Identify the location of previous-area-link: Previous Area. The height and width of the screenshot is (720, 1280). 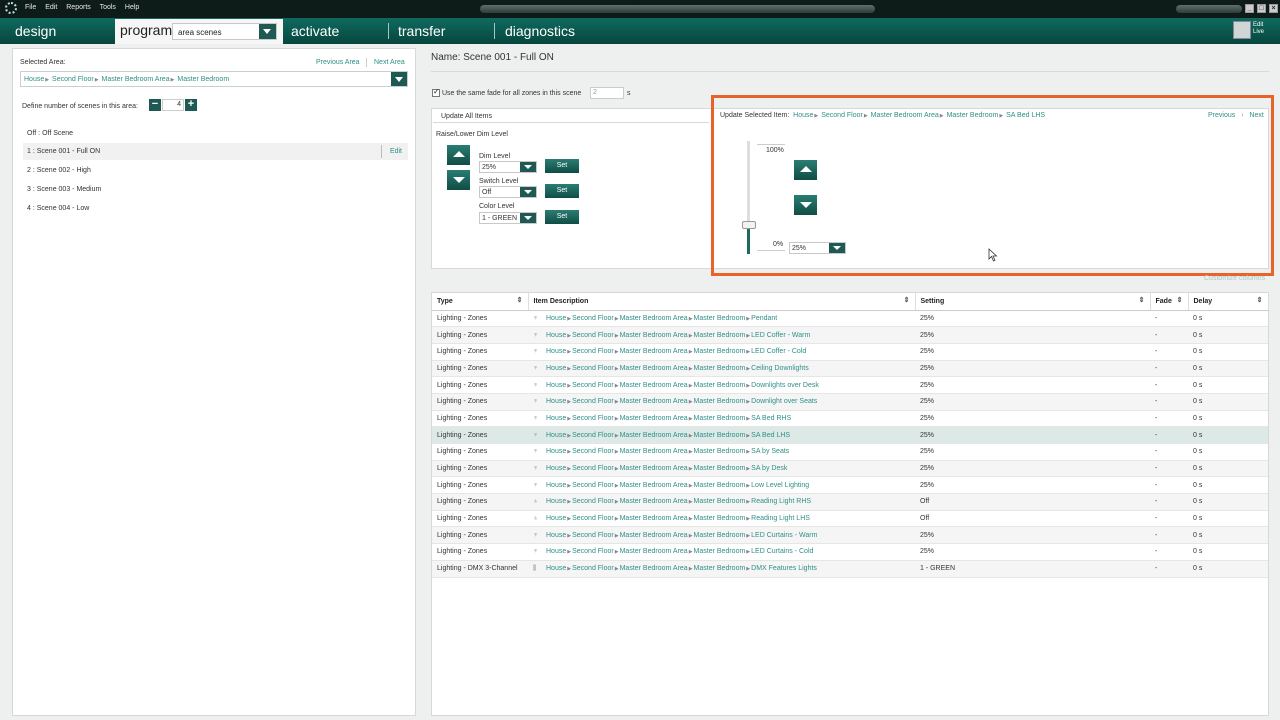
(338, 62).